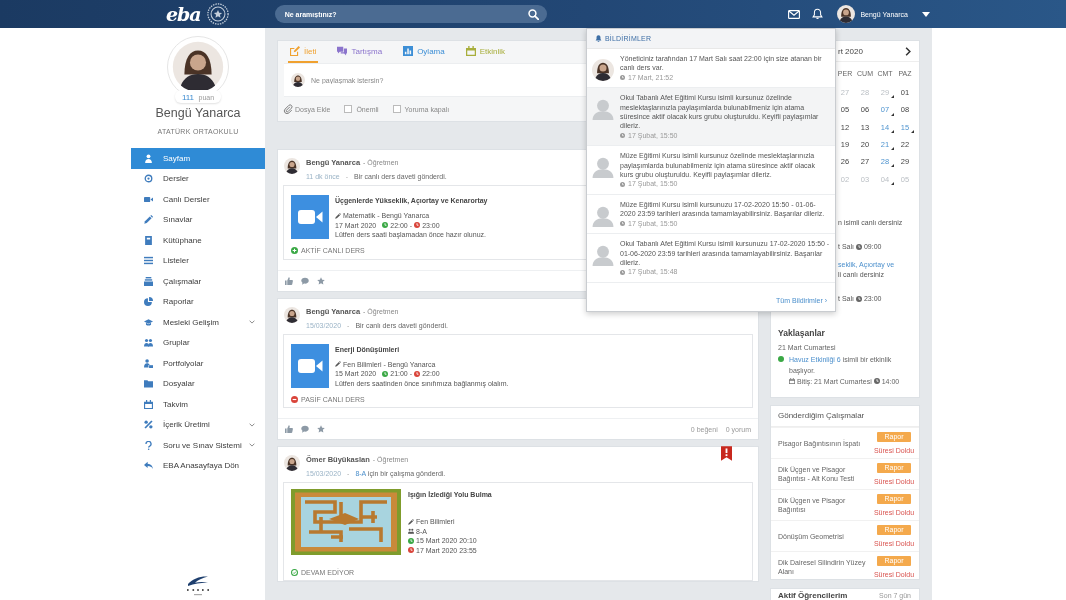 The image size is (1066, 600). I want to click on menu-item: Kütüphane, so click(198, 240).